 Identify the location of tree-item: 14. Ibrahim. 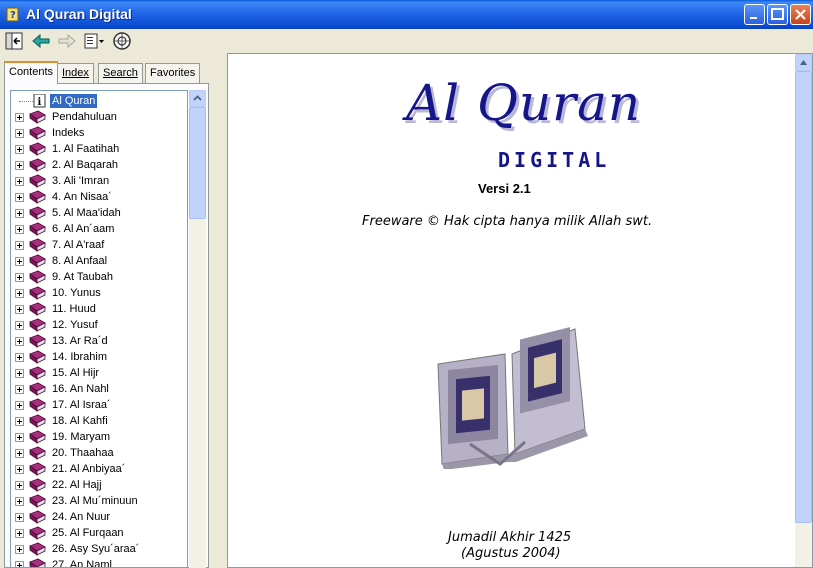
(99, 357).